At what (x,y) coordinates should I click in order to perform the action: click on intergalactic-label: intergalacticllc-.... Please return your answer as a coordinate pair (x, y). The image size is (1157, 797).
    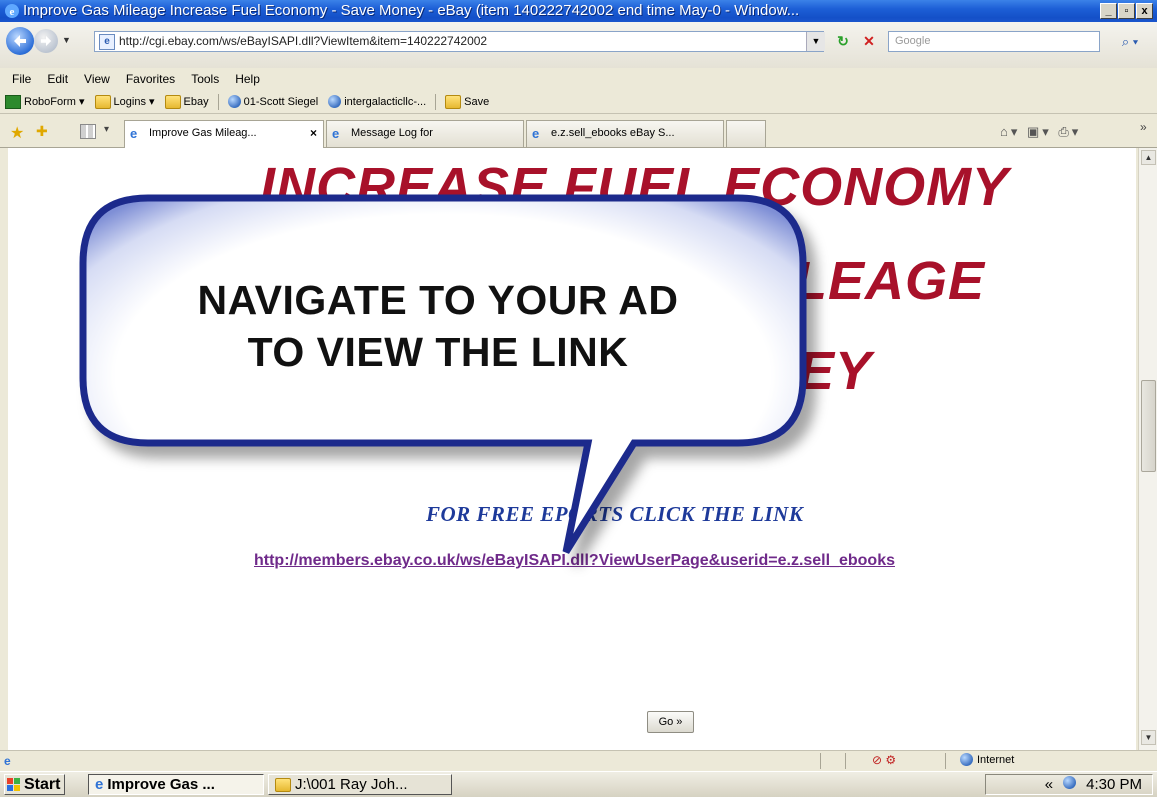
    Looking at the image, I should click on (385, 101).